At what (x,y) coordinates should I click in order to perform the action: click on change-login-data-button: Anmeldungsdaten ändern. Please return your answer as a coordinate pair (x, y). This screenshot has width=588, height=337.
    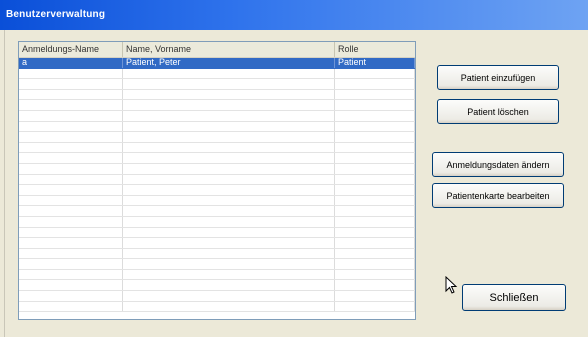
    Looking at the image, I should click on (498, 164).